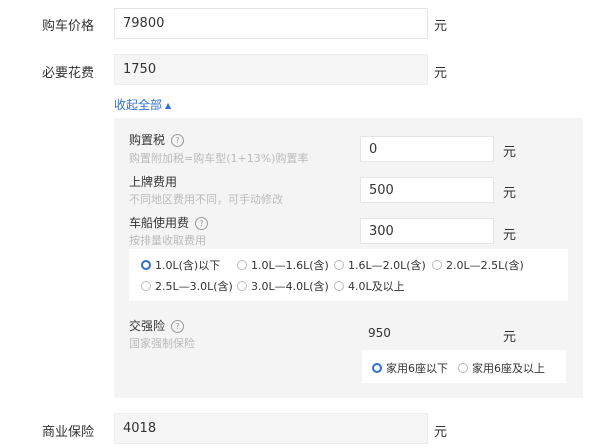 The width and height of the screenshot is (600, 448). What do you see at coordinates (478, 265) in the screenshot?
I see `displacement-option: 2.0L—2.5L(含)` at bounding box center [478, 265].